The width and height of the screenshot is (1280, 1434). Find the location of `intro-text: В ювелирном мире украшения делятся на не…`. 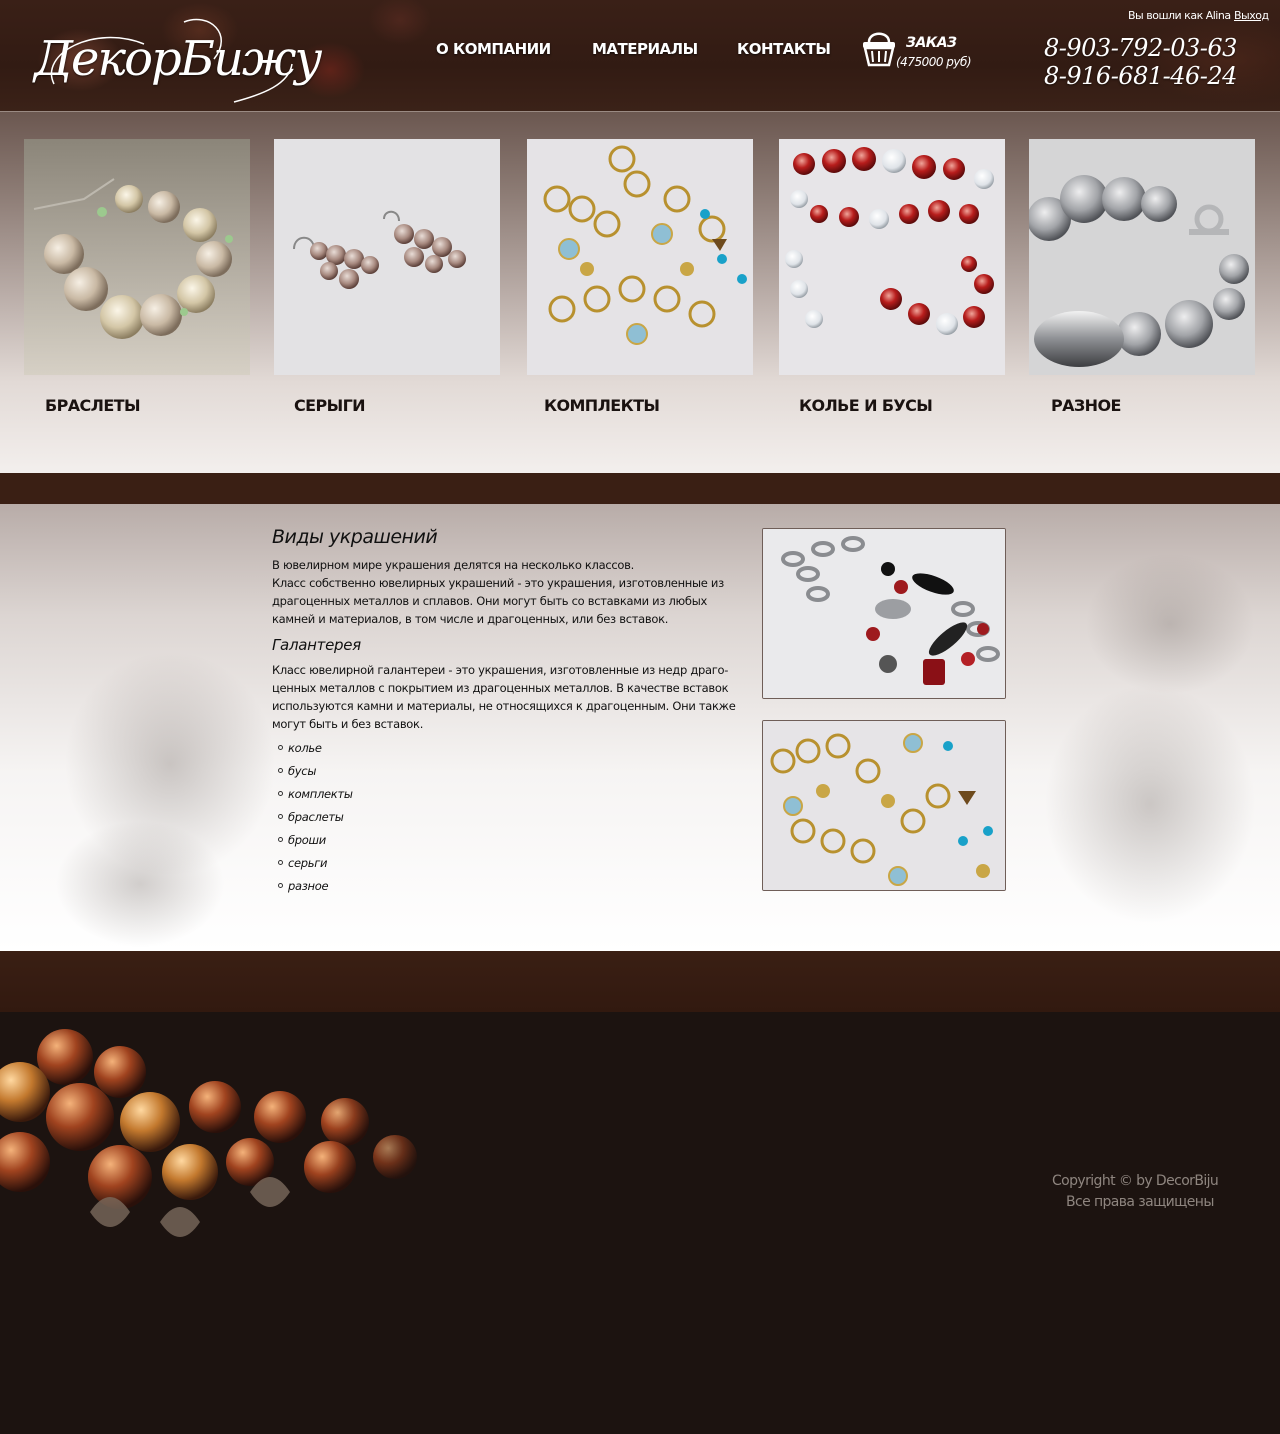

intro-text: В ювелирном мире украшения делятся на не… is located at coordinates (453, 565).